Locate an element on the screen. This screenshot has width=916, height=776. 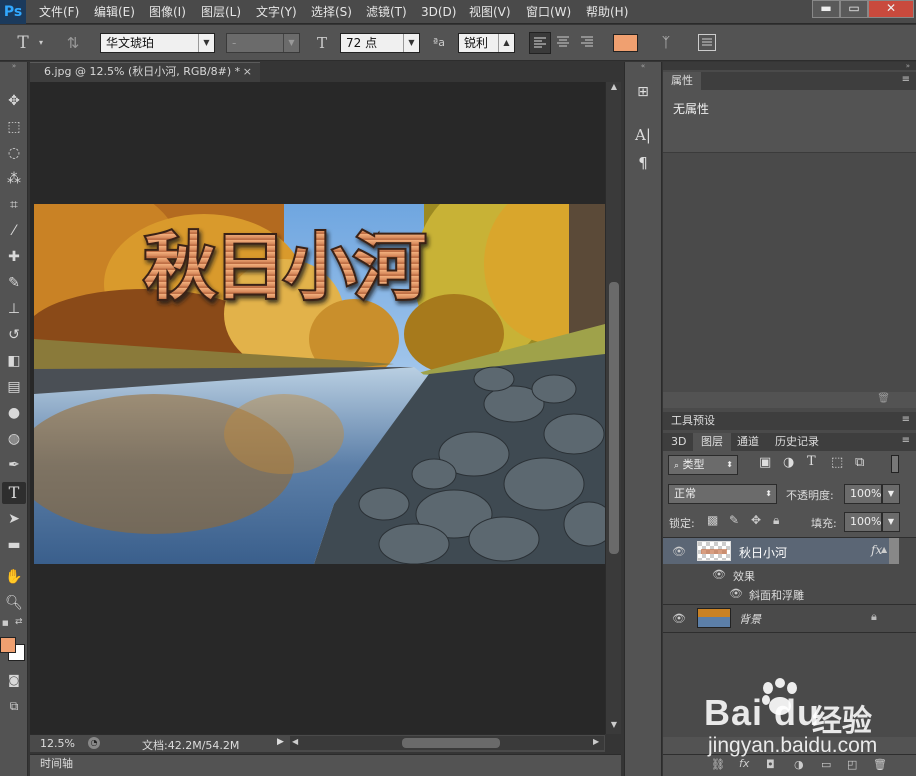
effects-row: 👁︎ 效果 is located at coordinates (793, 575).